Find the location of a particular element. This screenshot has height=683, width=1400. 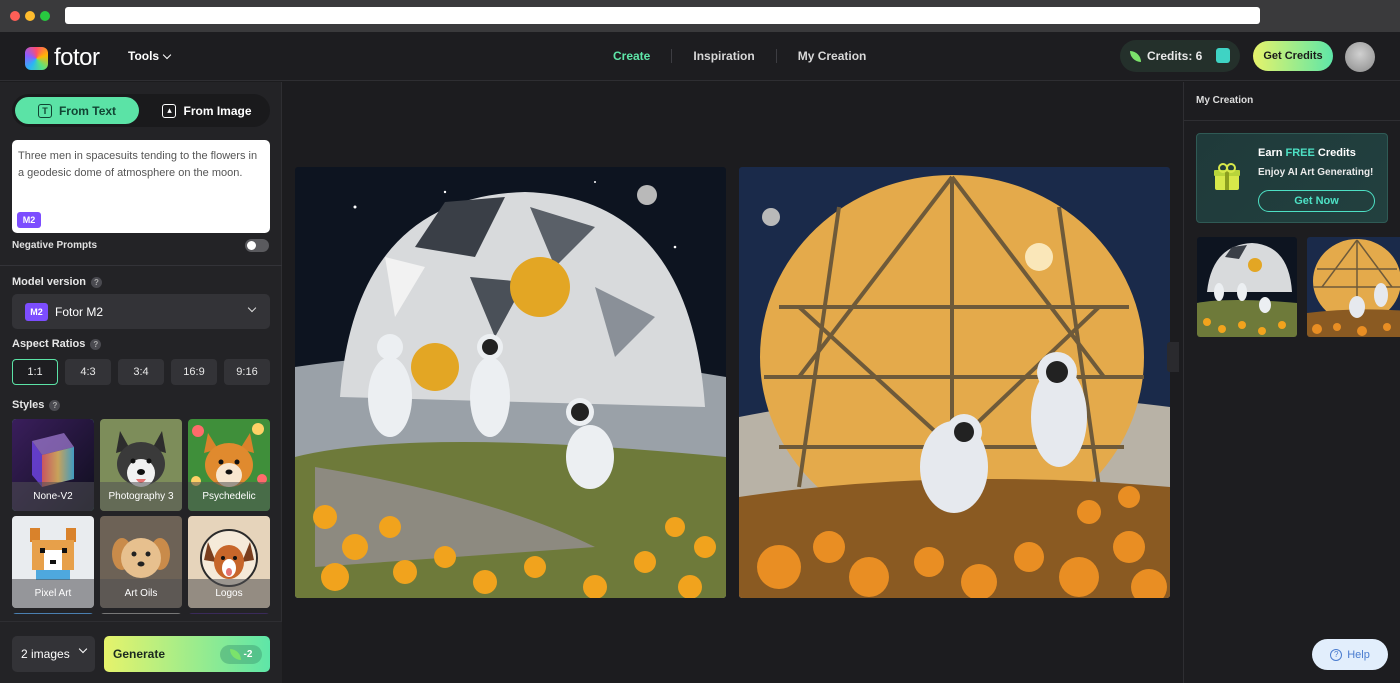

credits-balance: Credits: 6 is located at coordinates (1180, 56).